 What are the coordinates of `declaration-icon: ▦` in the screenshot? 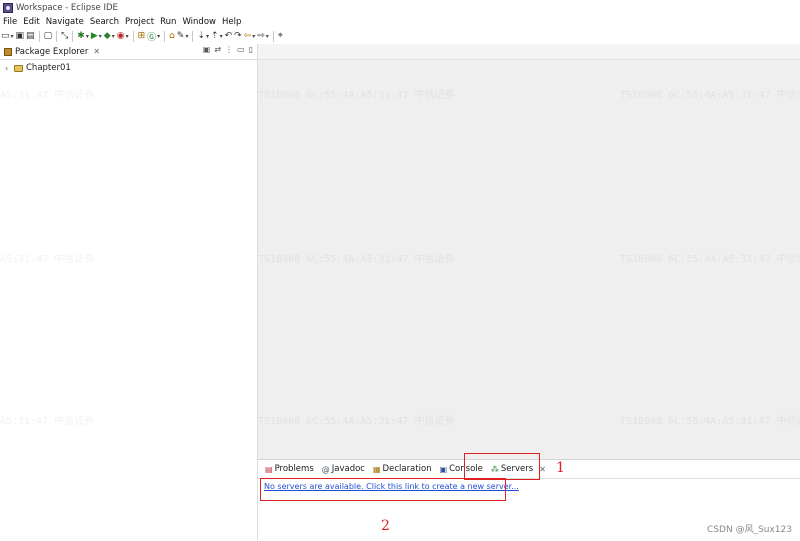 It's located at (376, 469).